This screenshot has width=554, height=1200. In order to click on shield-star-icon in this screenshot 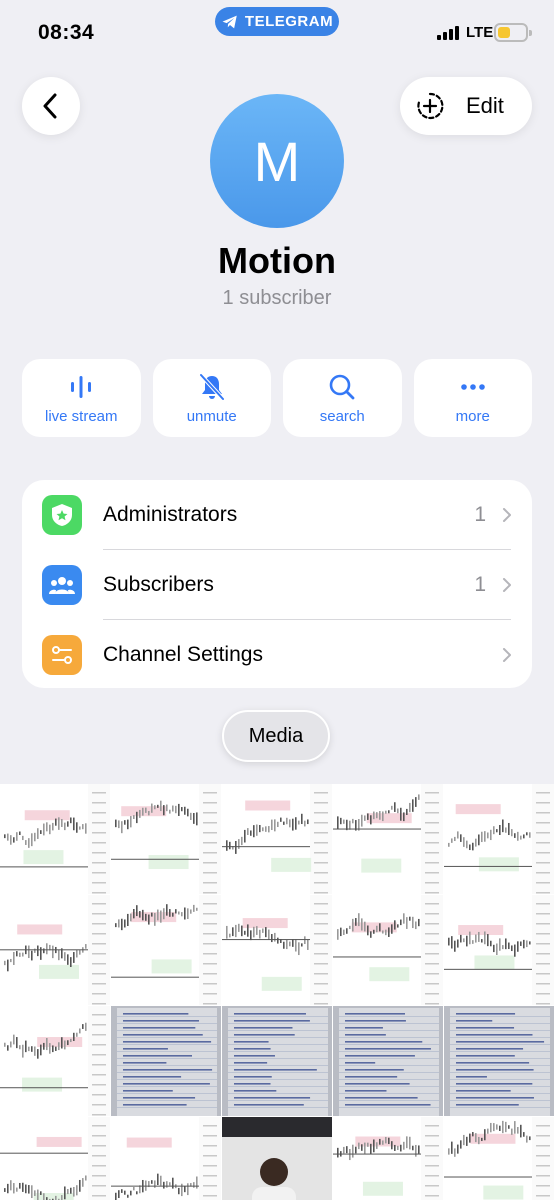, I will do `click(62, 514)`.